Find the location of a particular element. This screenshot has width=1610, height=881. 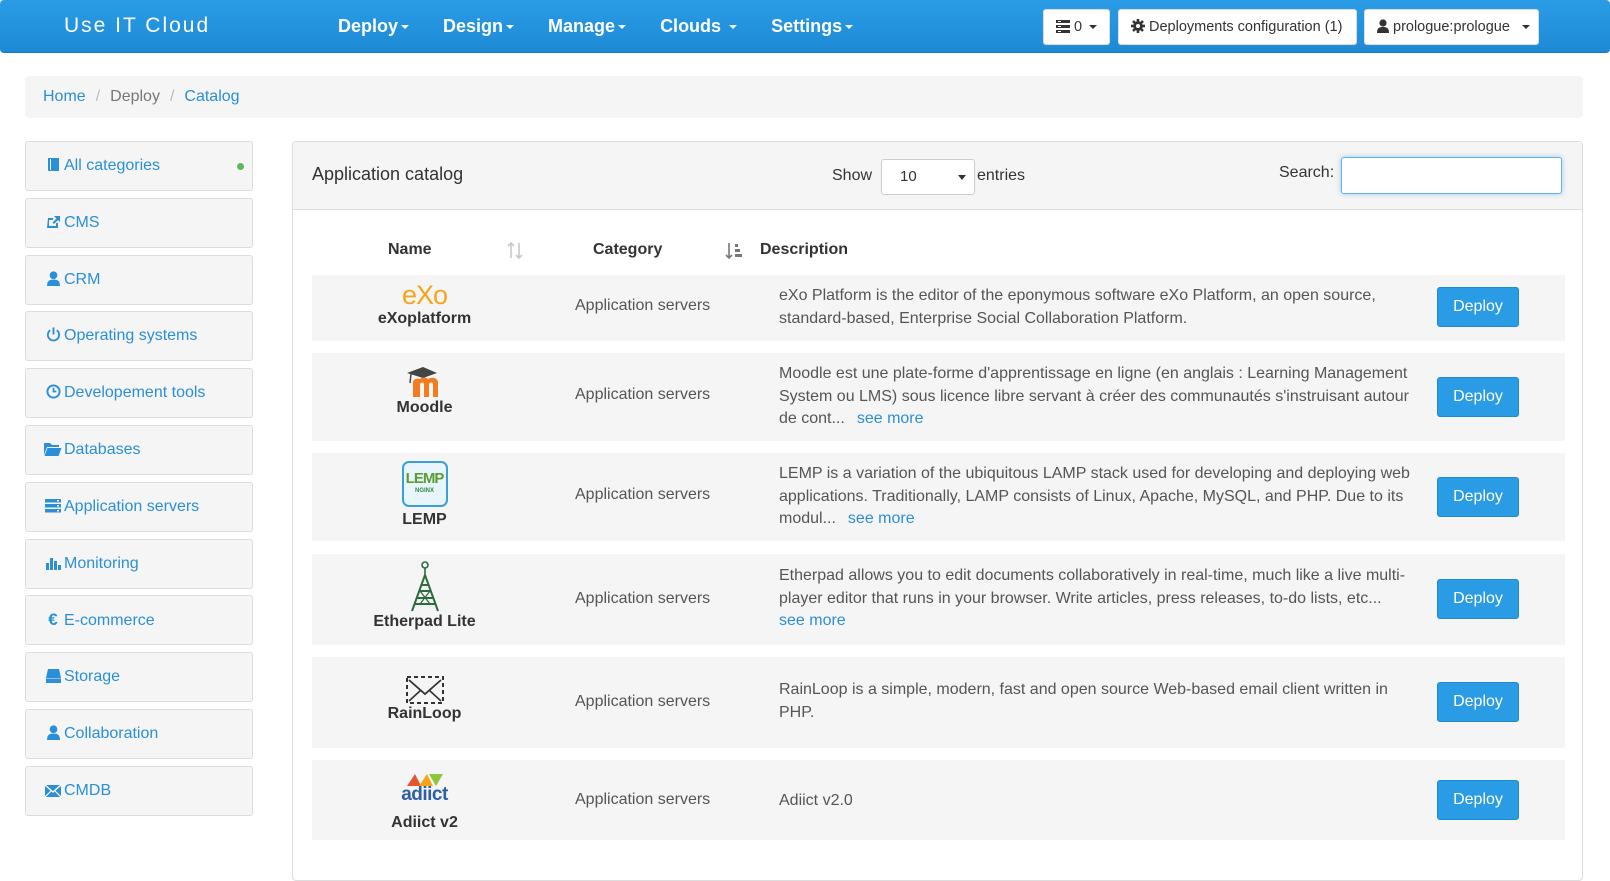

sidebar-item-all-categories: All categories is located at coordinates (139, 166).